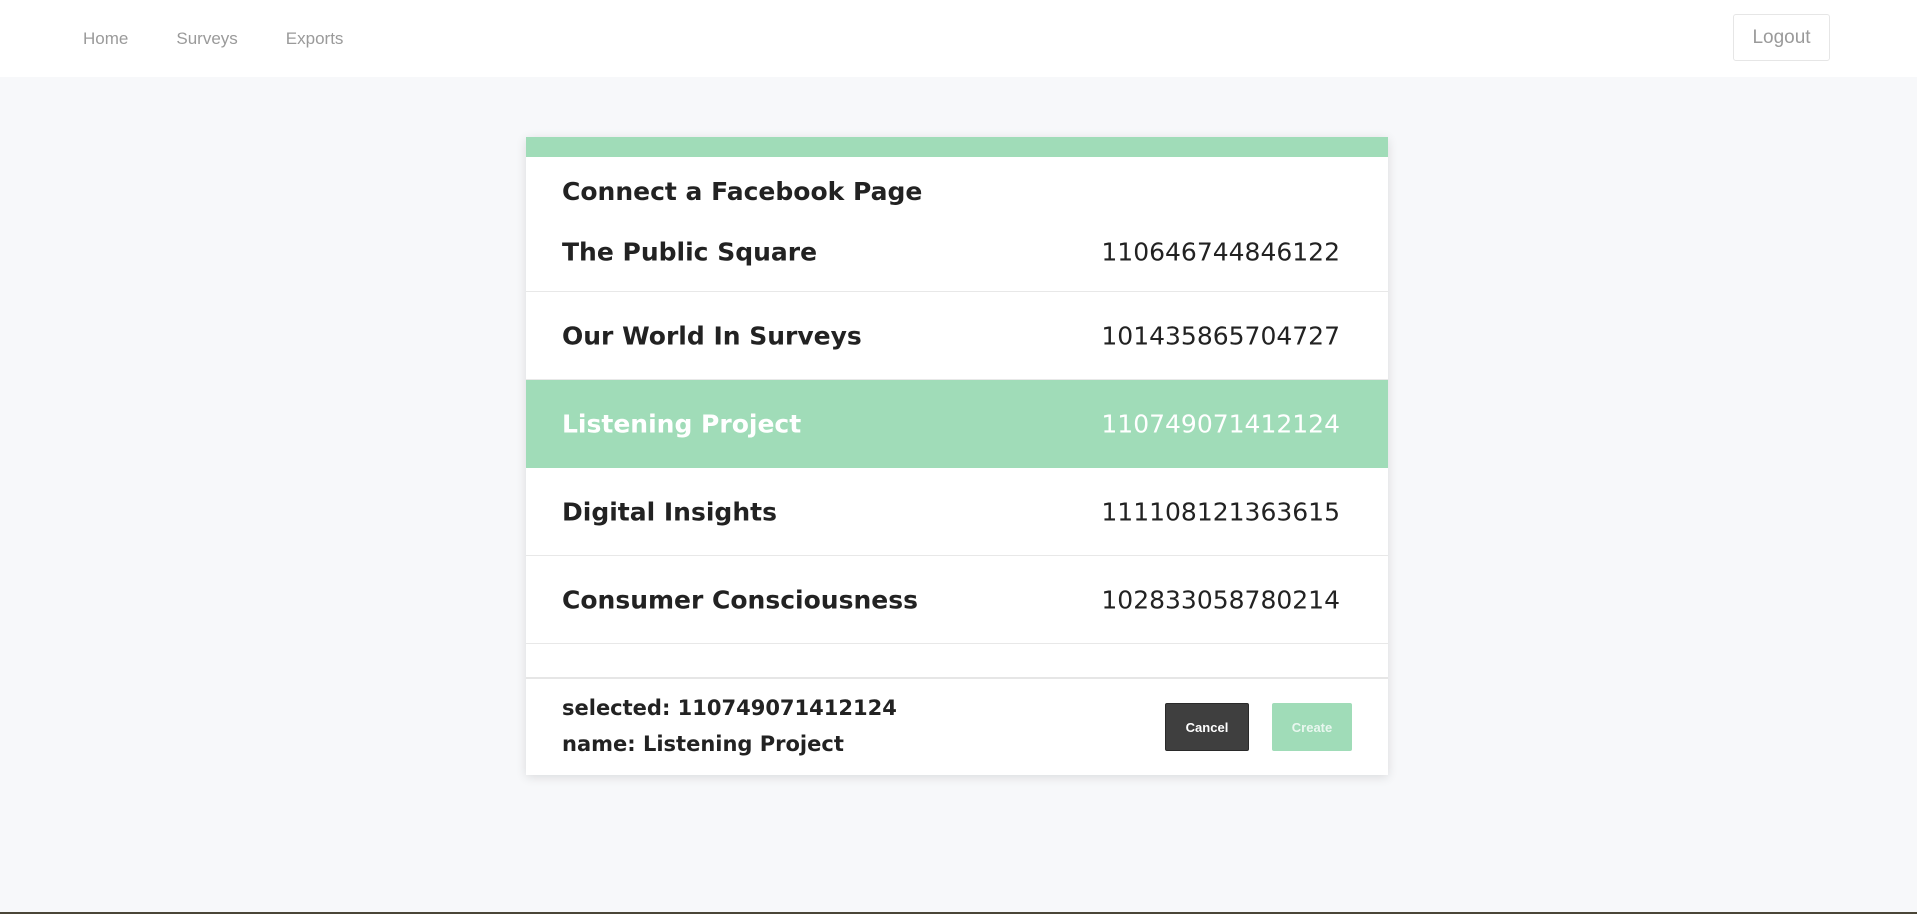 The width and height of the screenshot is (1917, 914). Describe the element at coordinates (957, 252) in the screenshot. I see `page-row: The Public Square 110646744846122` at that location.